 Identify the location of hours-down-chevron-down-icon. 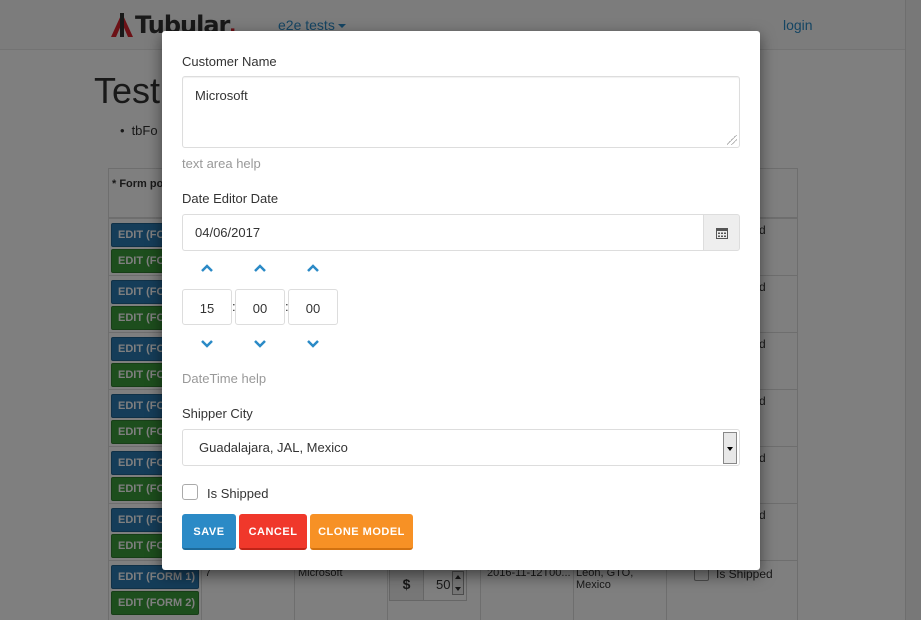
(207, 343).